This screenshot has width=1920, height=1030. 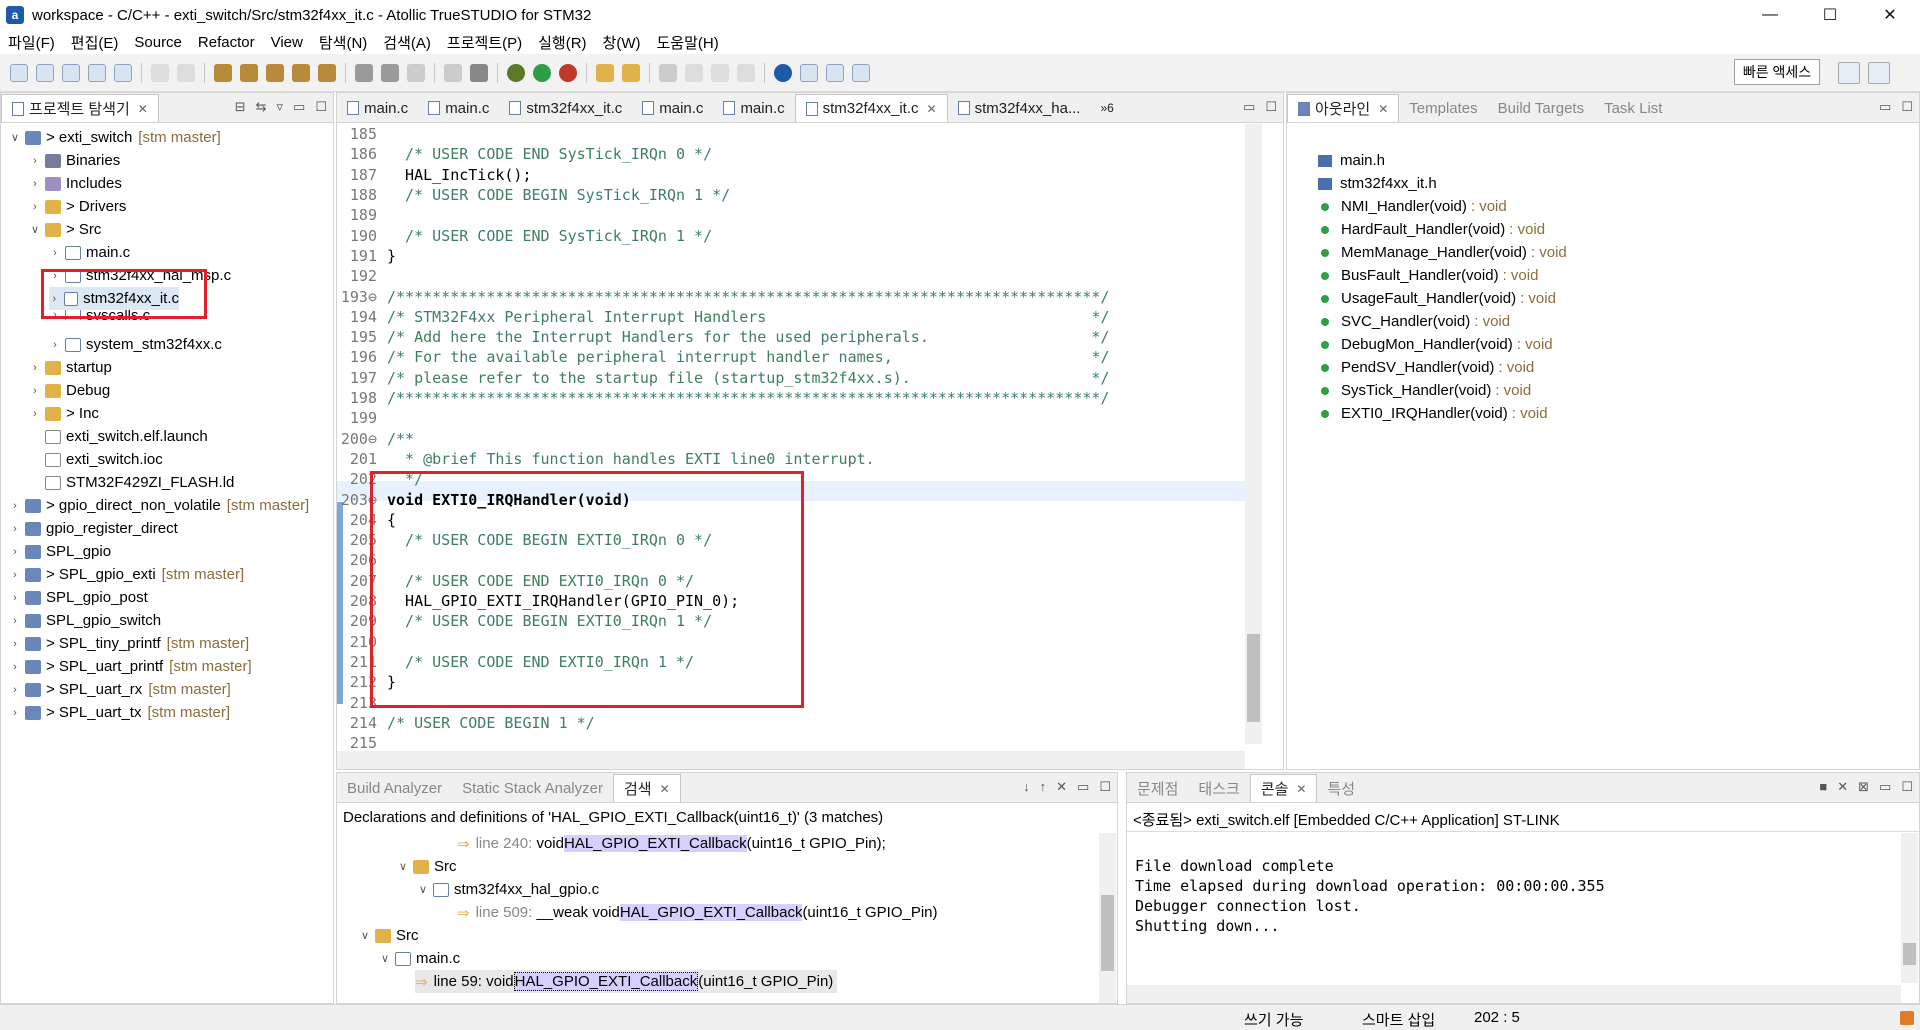 I want to click on tree-item-spl-uart-printf: › > SPL_uart_printf [stm master], so click(x=130, y=666).